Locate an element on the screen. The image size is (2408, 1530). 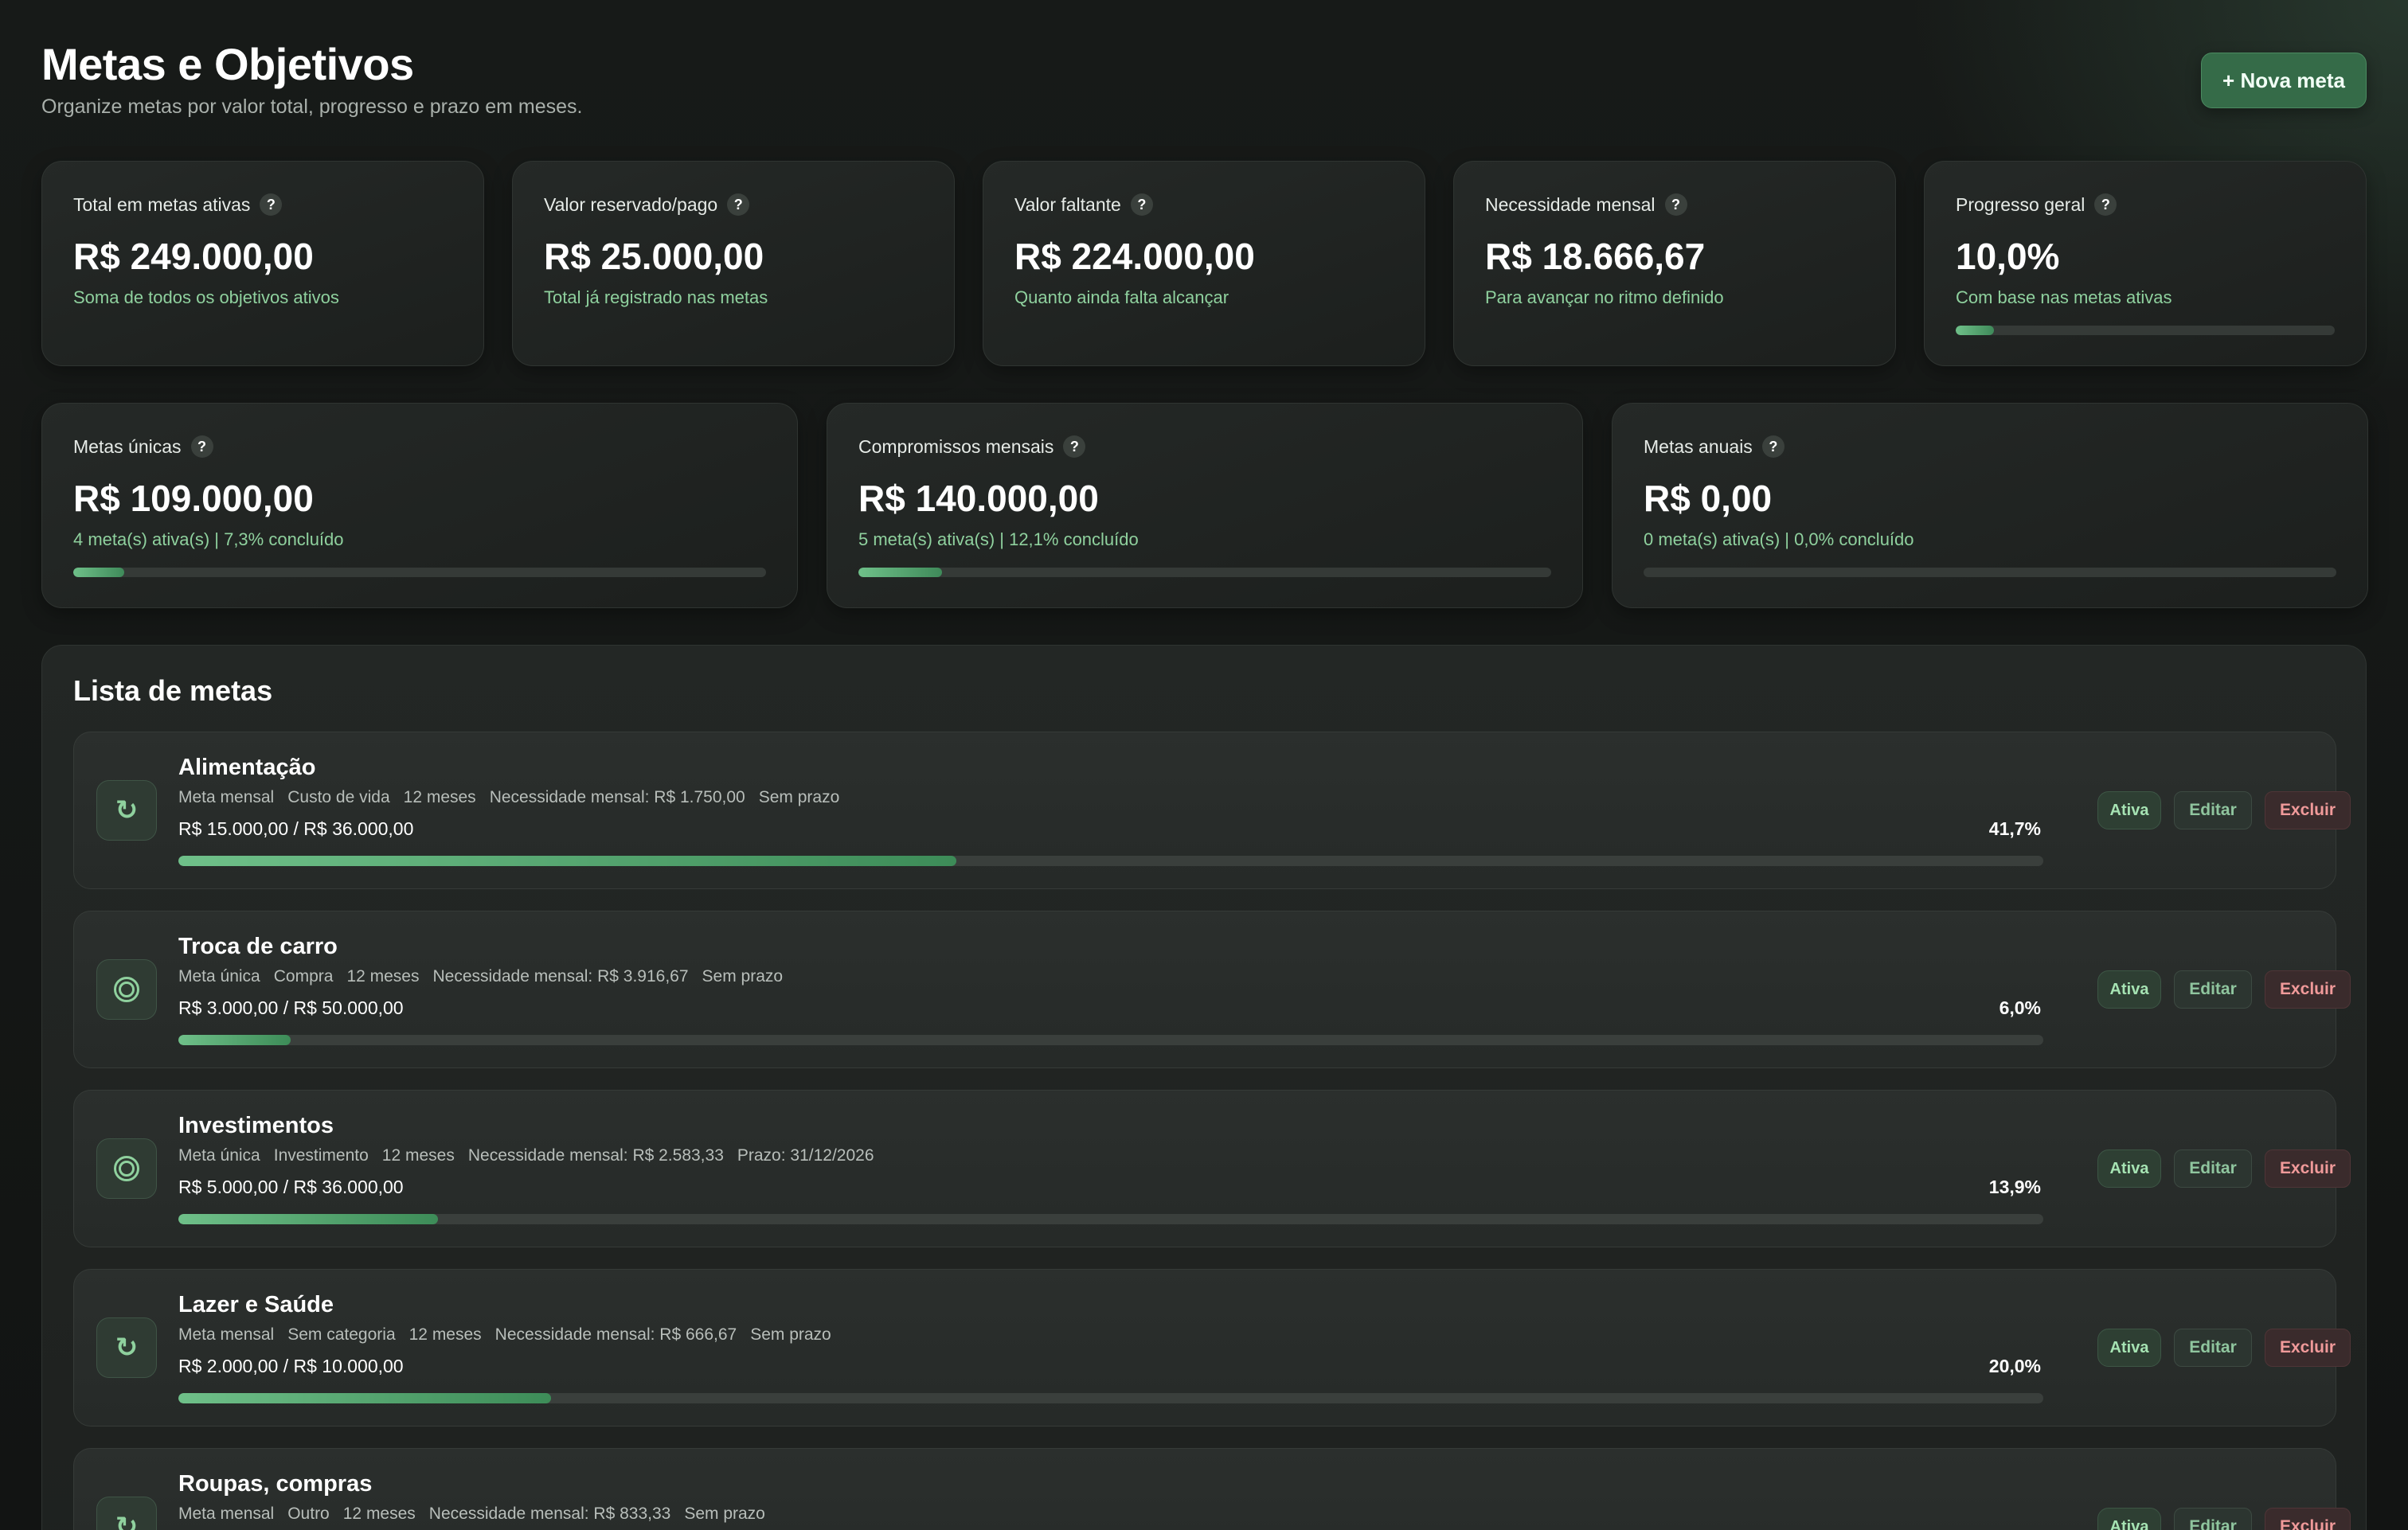
goal-name: Investimentos is located at coordinates (256, 1125).